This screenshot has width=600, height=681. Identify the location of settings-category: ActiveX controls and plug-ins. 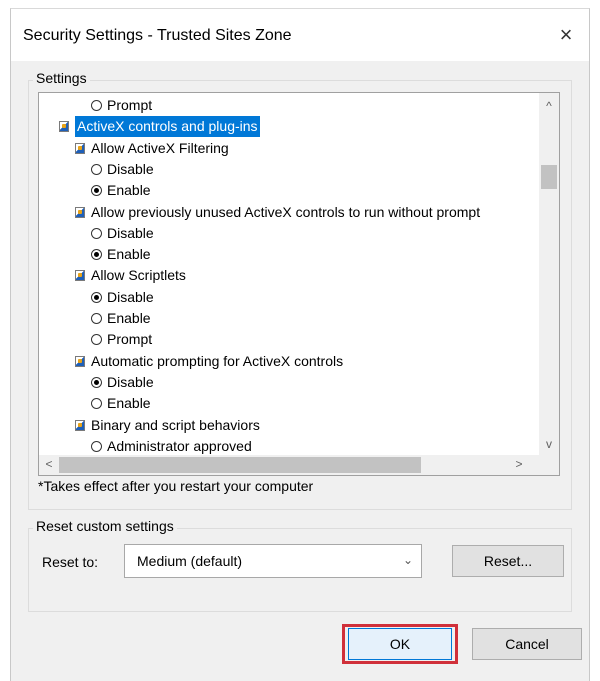
(159, 127).